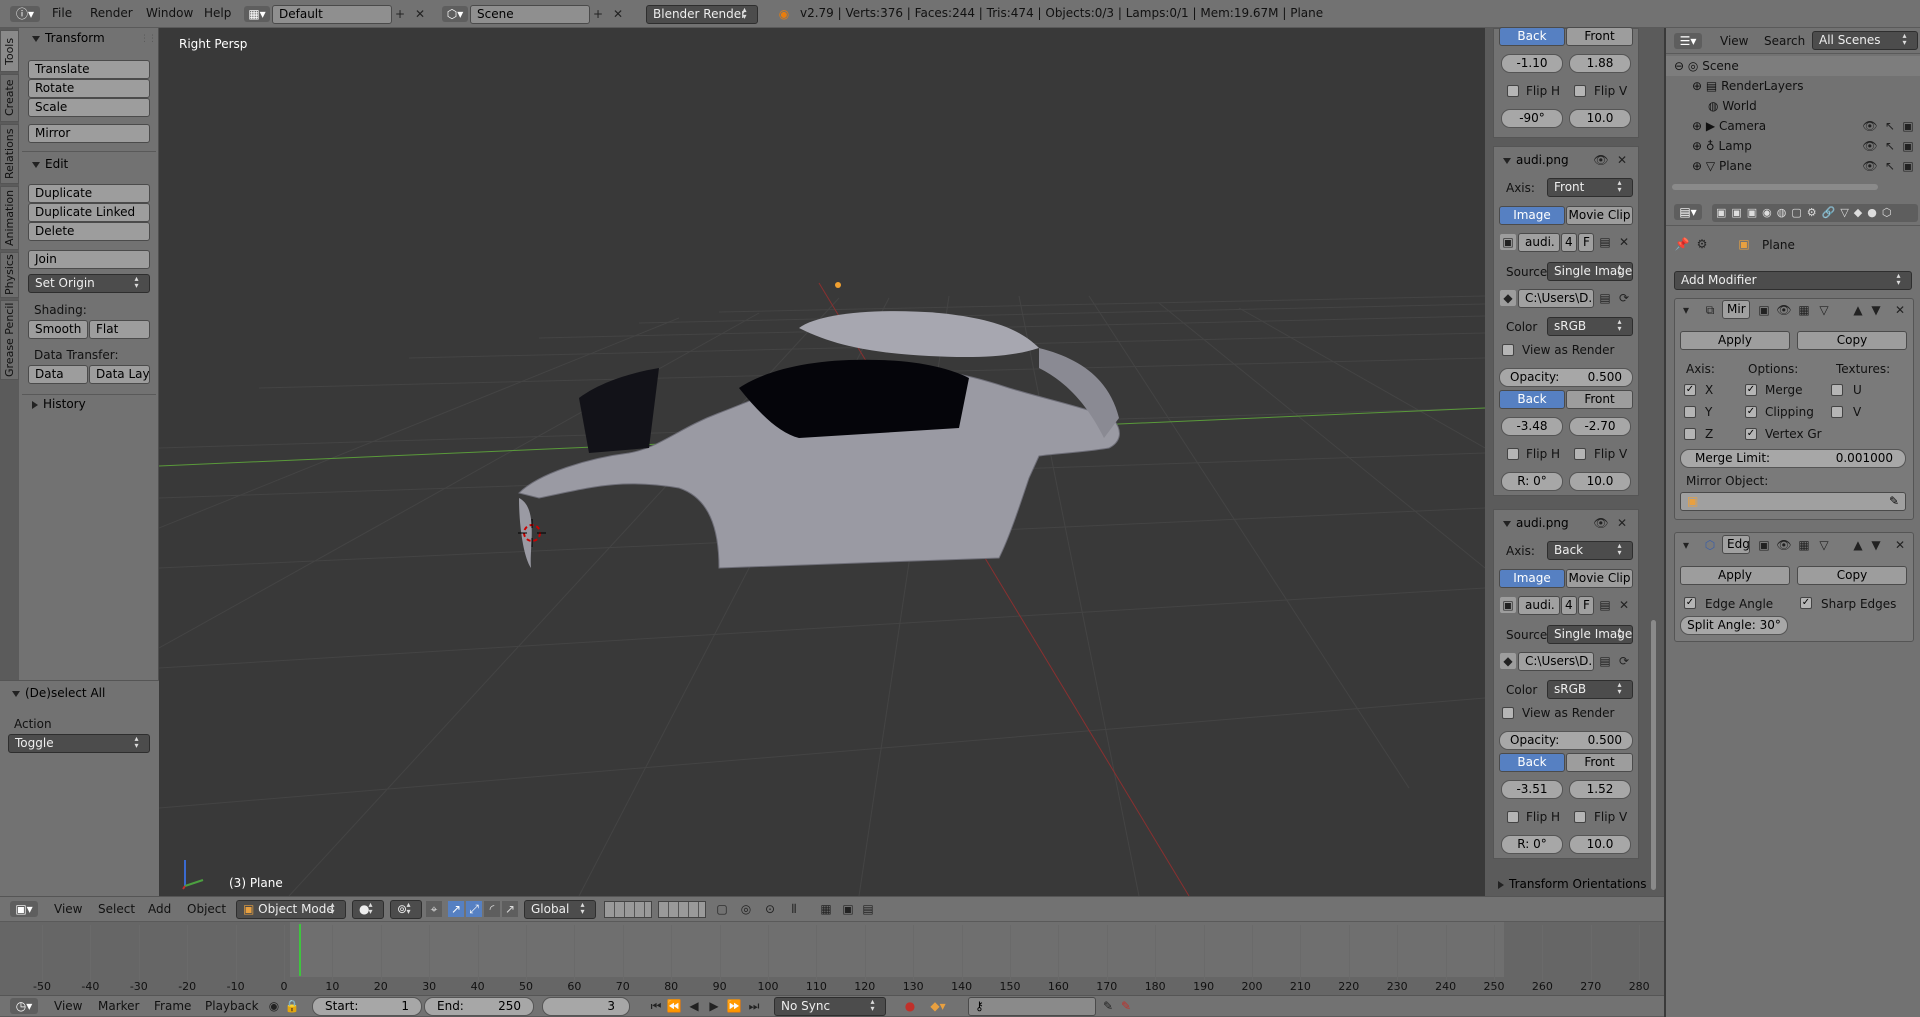 This screenshot has height=1017, width=1920. What do you see at coordinates (1590, 550) in the screenshot?
I see `bg-image-2-axis-select: Back` at bounding box center [1590, 550].